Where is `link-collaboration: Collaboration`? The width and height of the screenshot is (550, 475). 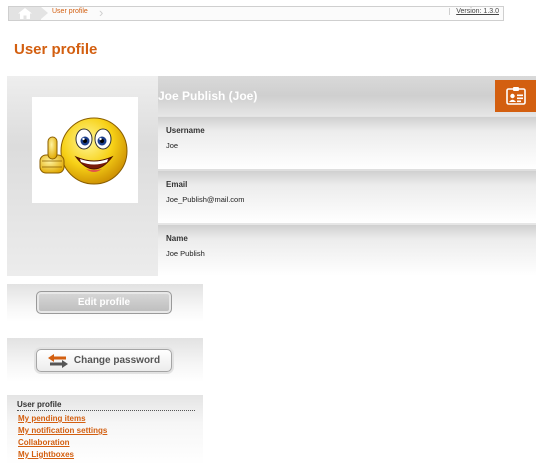
link-collaboration: Collaboration is located at coordinates (44, 442).